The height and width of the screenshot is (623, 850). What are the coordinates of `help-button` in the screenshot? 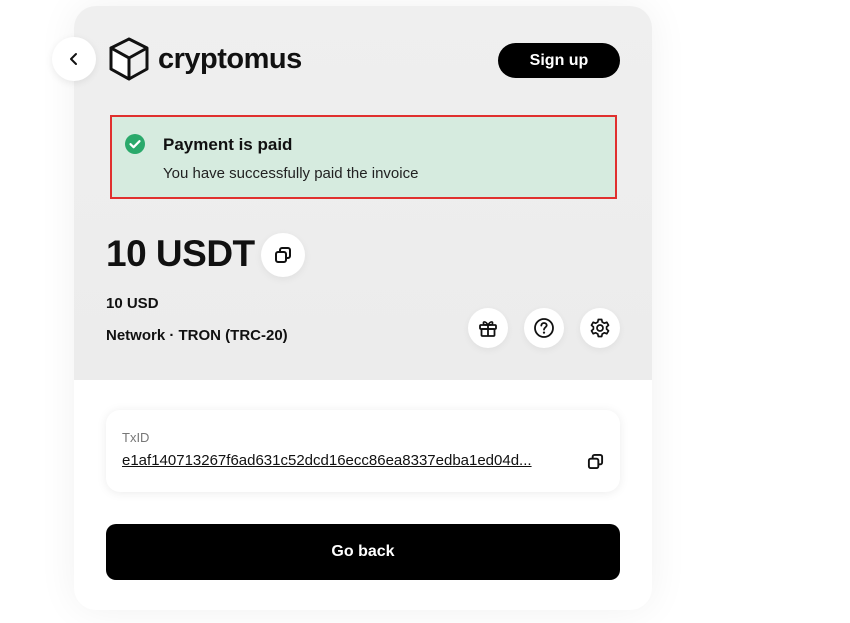 It's located at (544, 328).